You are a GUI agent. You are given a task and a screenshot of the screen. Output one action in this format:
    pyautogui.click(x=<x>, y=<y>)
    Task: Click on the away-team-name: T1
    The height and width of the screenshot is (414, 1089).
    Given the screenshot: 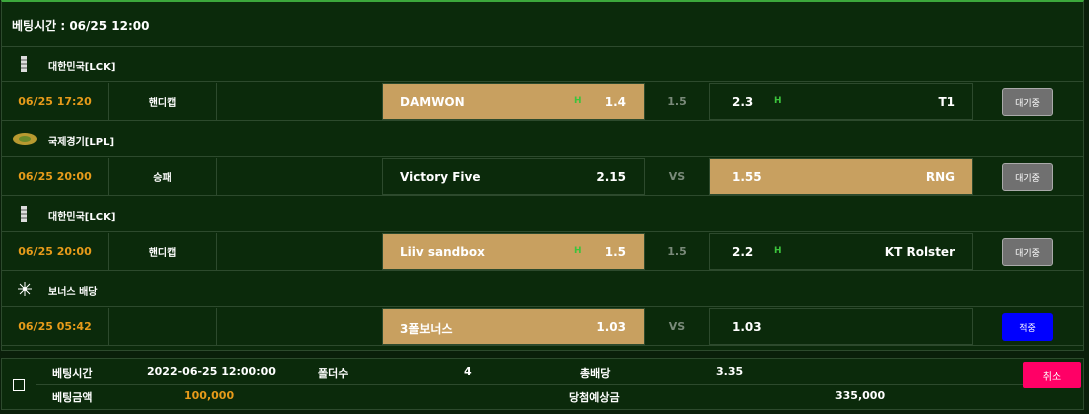 What is the action you would take?
    pyautogui.click(x=946, y=102)
    